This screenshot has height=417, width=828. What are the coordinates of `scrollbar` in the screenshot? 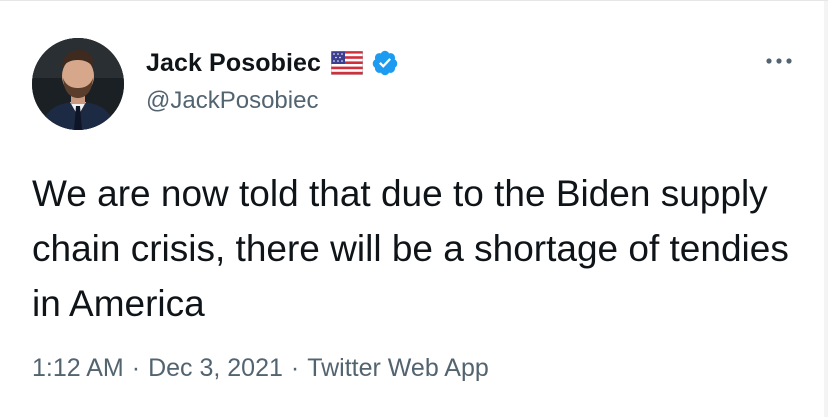 It's located at (826, 209).